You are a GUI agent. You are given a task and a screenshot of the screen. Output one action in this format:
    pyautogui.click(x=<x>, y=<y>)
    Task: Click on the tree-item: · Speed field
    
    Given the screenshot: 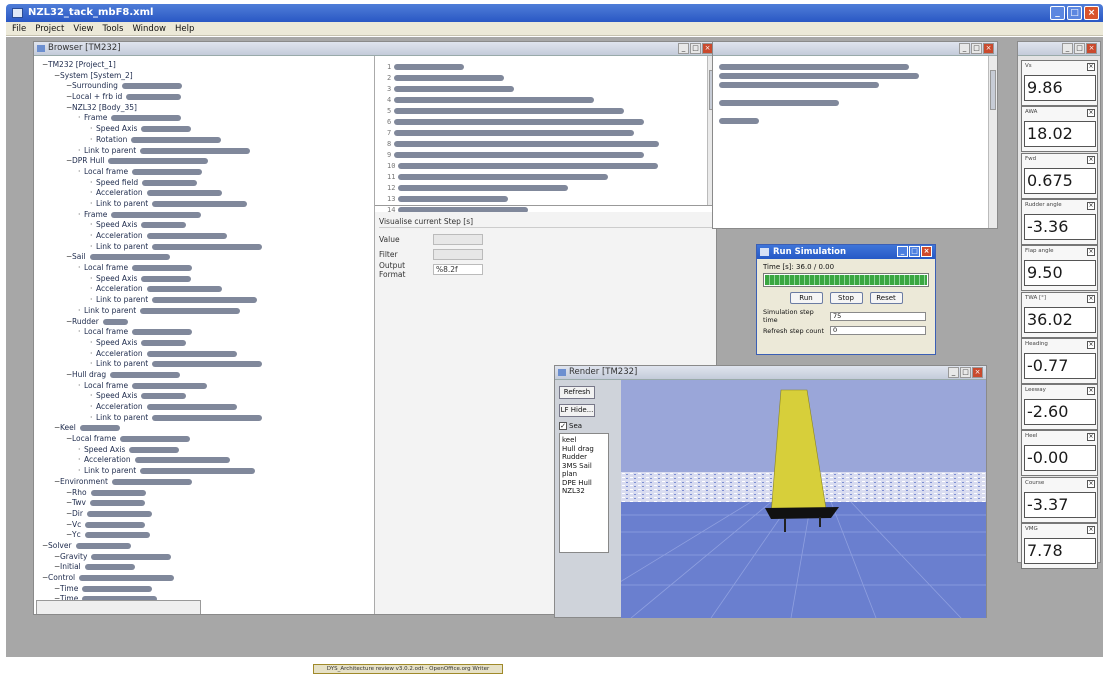 What is the action you would take?
    pyautogui.click(x=204, y=183)
    